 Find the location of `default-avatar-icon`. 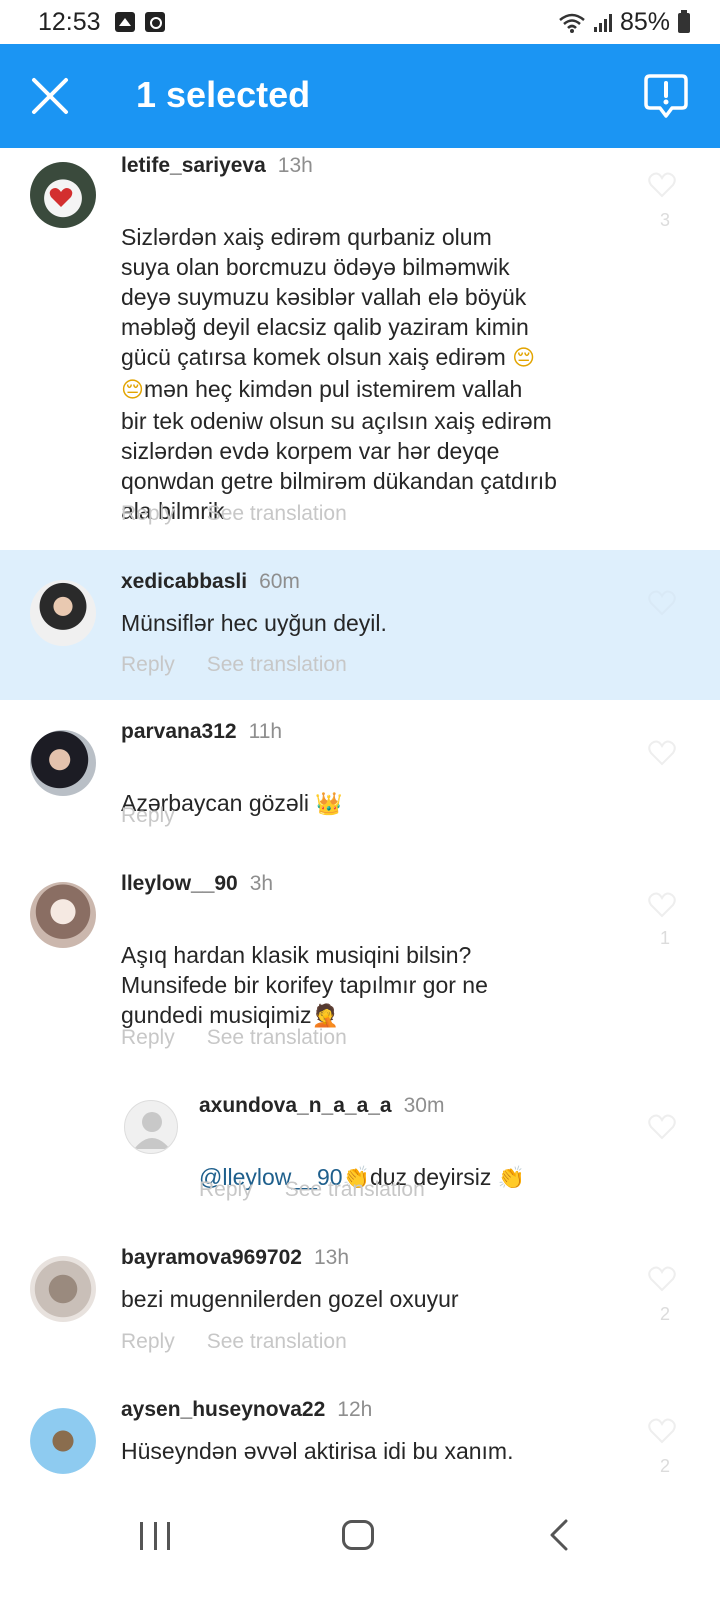

default-avatar-icon is located at coordinates (152, 1130).